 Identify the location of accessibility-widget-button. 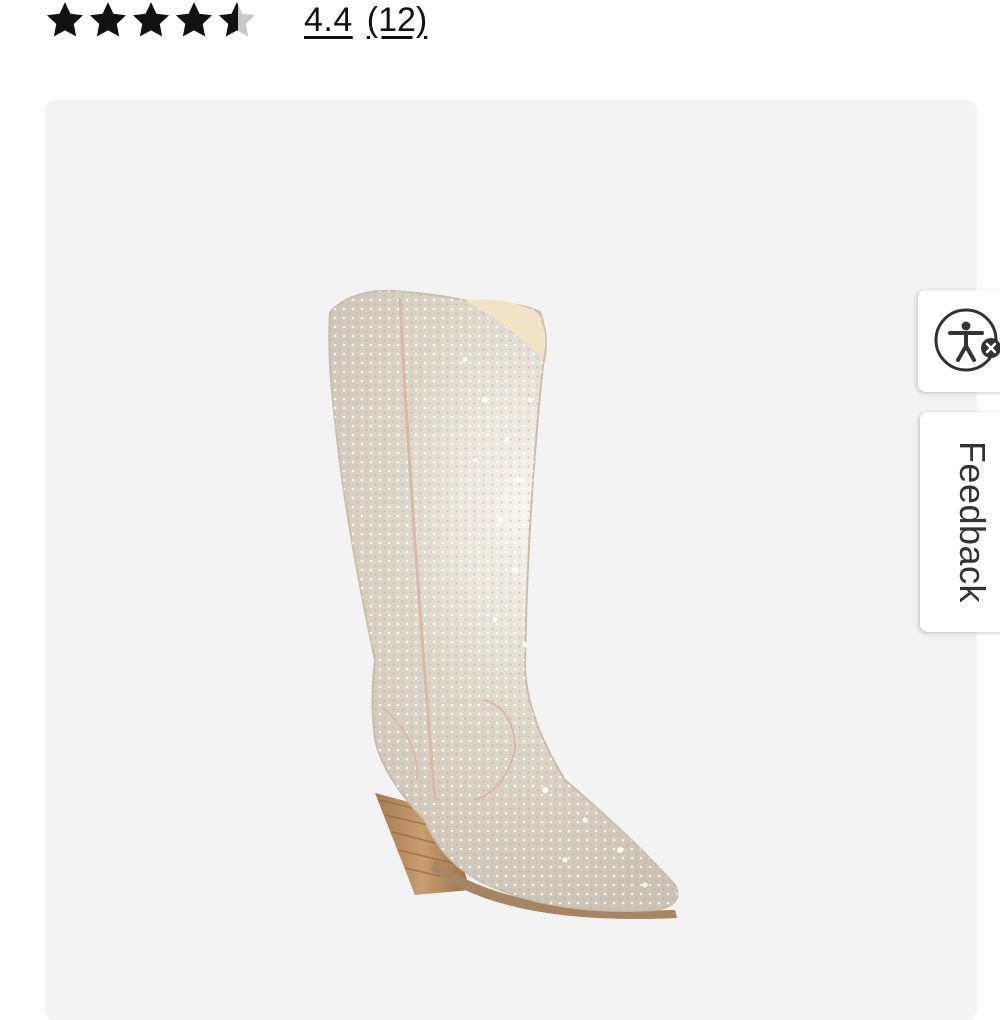
(959, 341).